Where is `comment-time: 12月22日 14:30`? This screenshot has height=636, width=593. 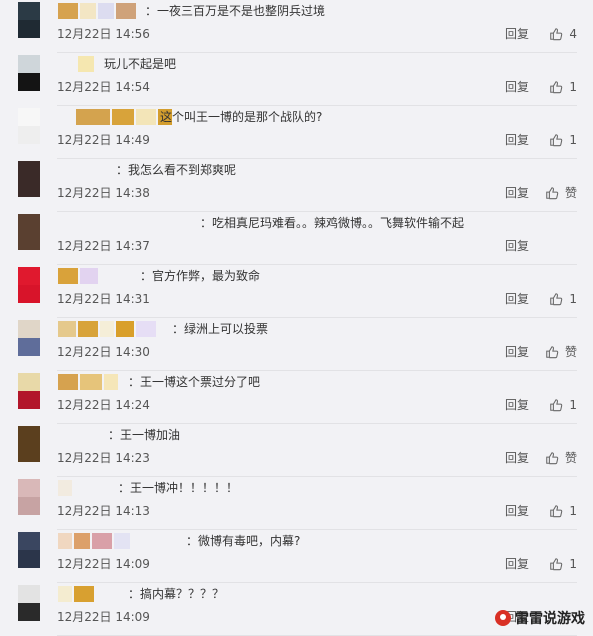 comment-time: 12月22日 14:30 is located at coordinates (103, 352).